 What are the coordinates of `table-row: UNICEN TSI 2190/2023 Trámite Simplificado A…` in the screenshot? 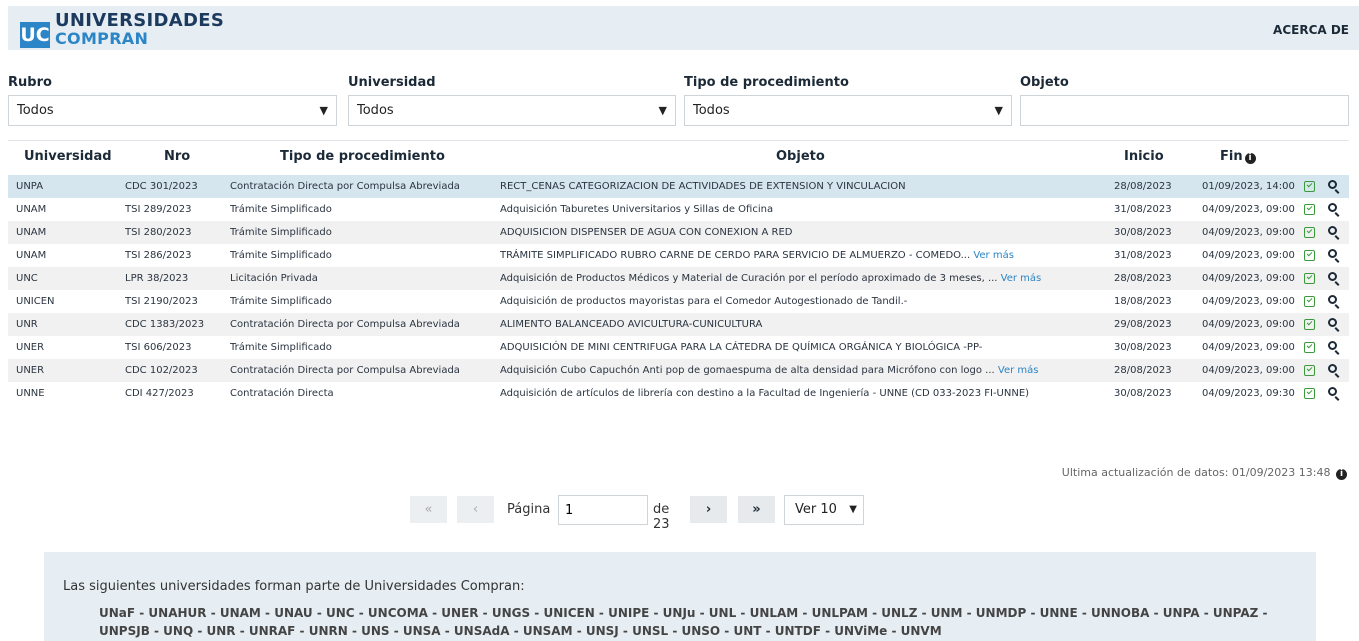 It's located at (678, 301).